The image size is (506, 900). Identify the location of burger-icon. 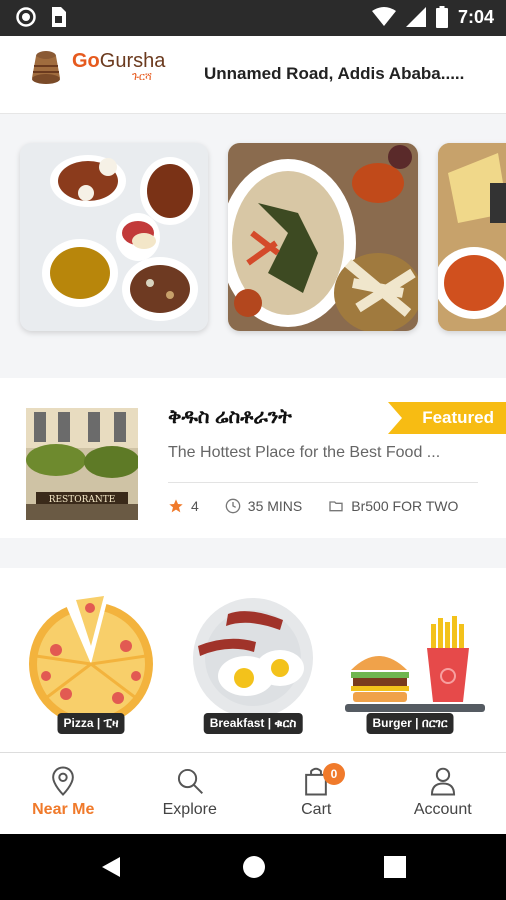
(415, 664).